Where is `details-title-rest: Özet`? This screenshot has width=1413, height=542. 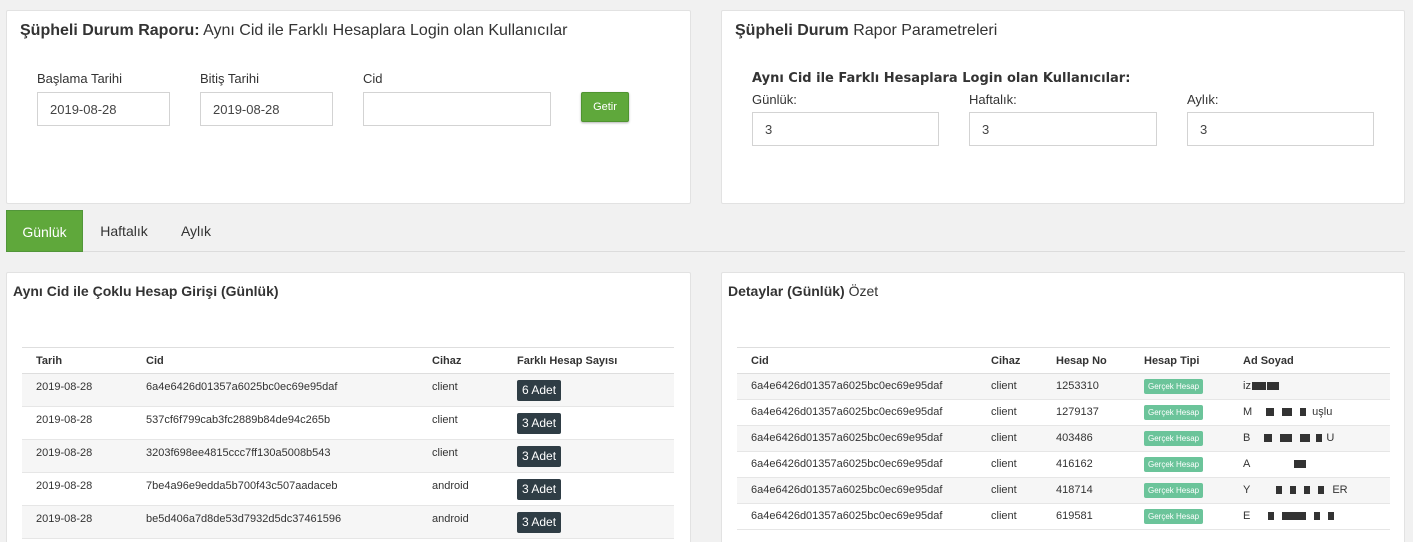
details-title-rest: Özet is located at coordinates (861, 291).